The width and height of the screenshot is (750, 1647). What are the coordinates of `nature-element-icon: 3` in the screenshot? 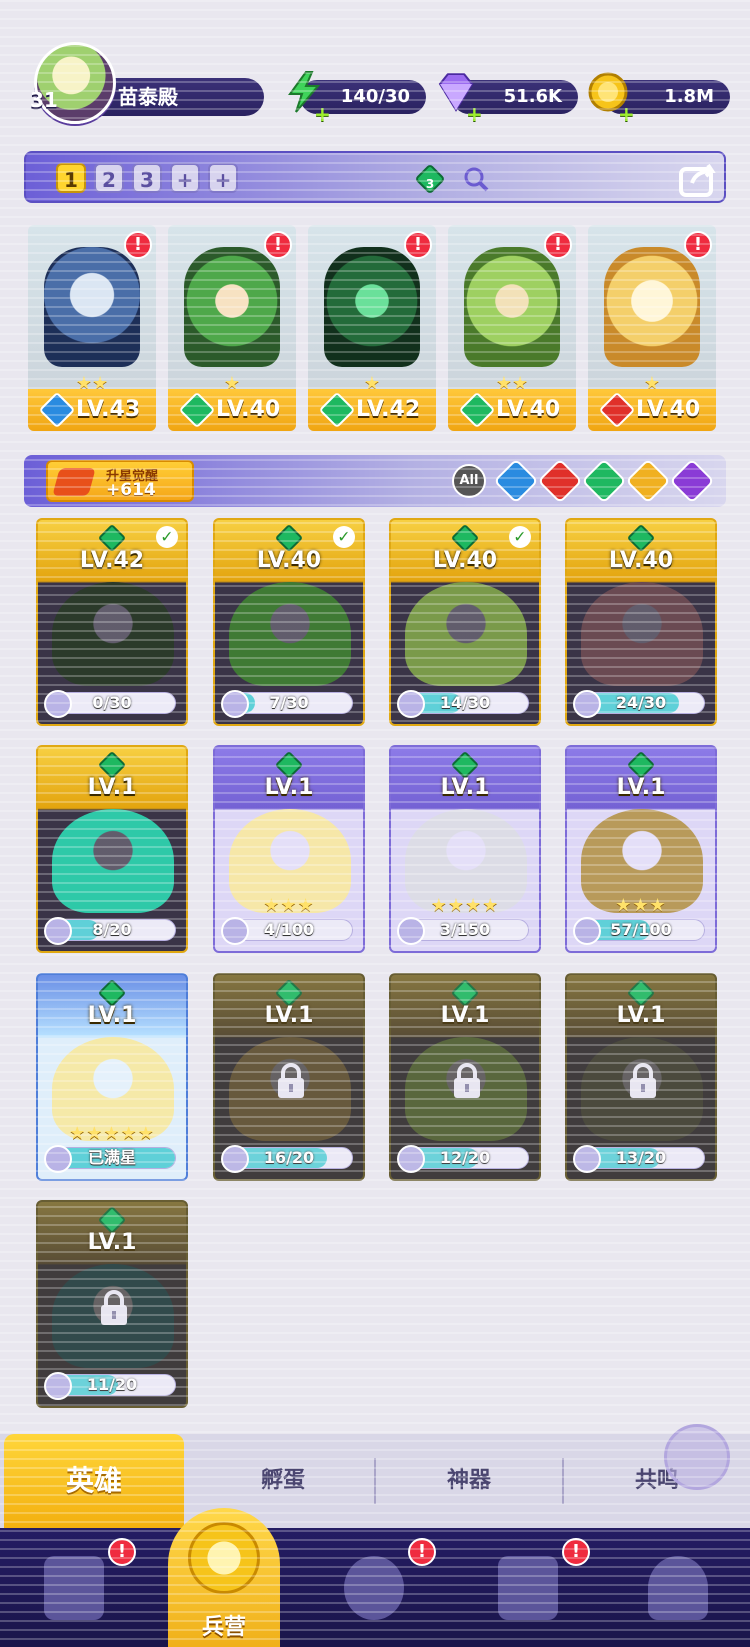 It's located at (430, 179).